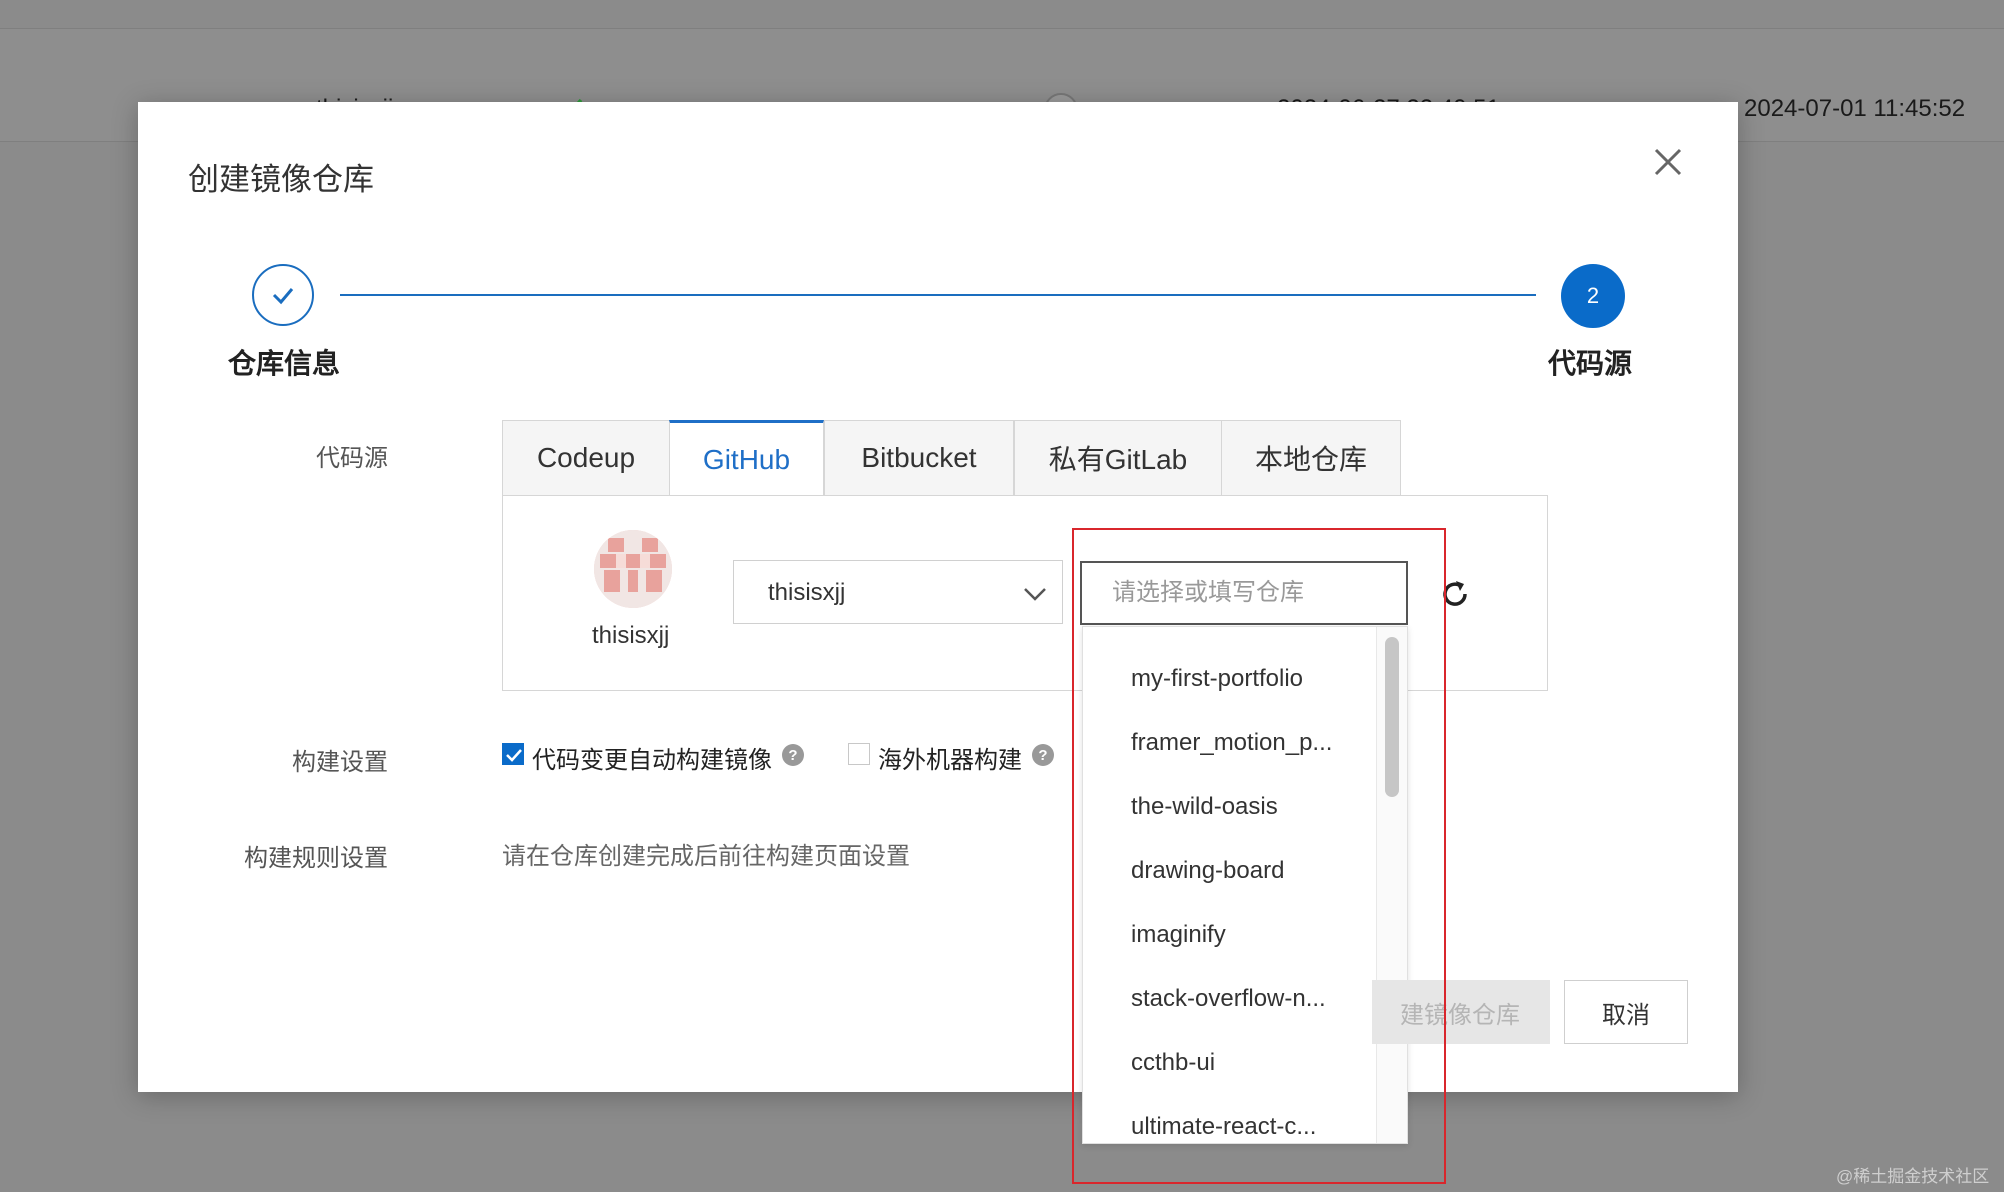  What do you see at coordinates (807, 592) in the screenshot?
I see `account-select-value: thisisxjj` at bounding box center [807, 592].